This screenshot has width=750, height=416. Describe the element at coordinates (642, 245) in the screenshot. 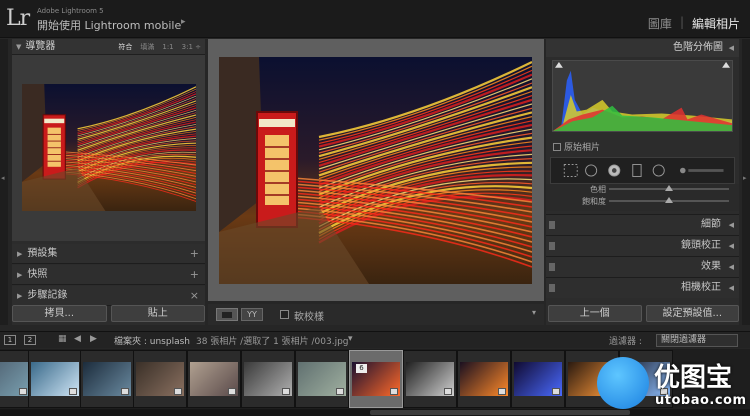

I see `lens-correction-panel: 鏡頭校正 ◀` at that location.